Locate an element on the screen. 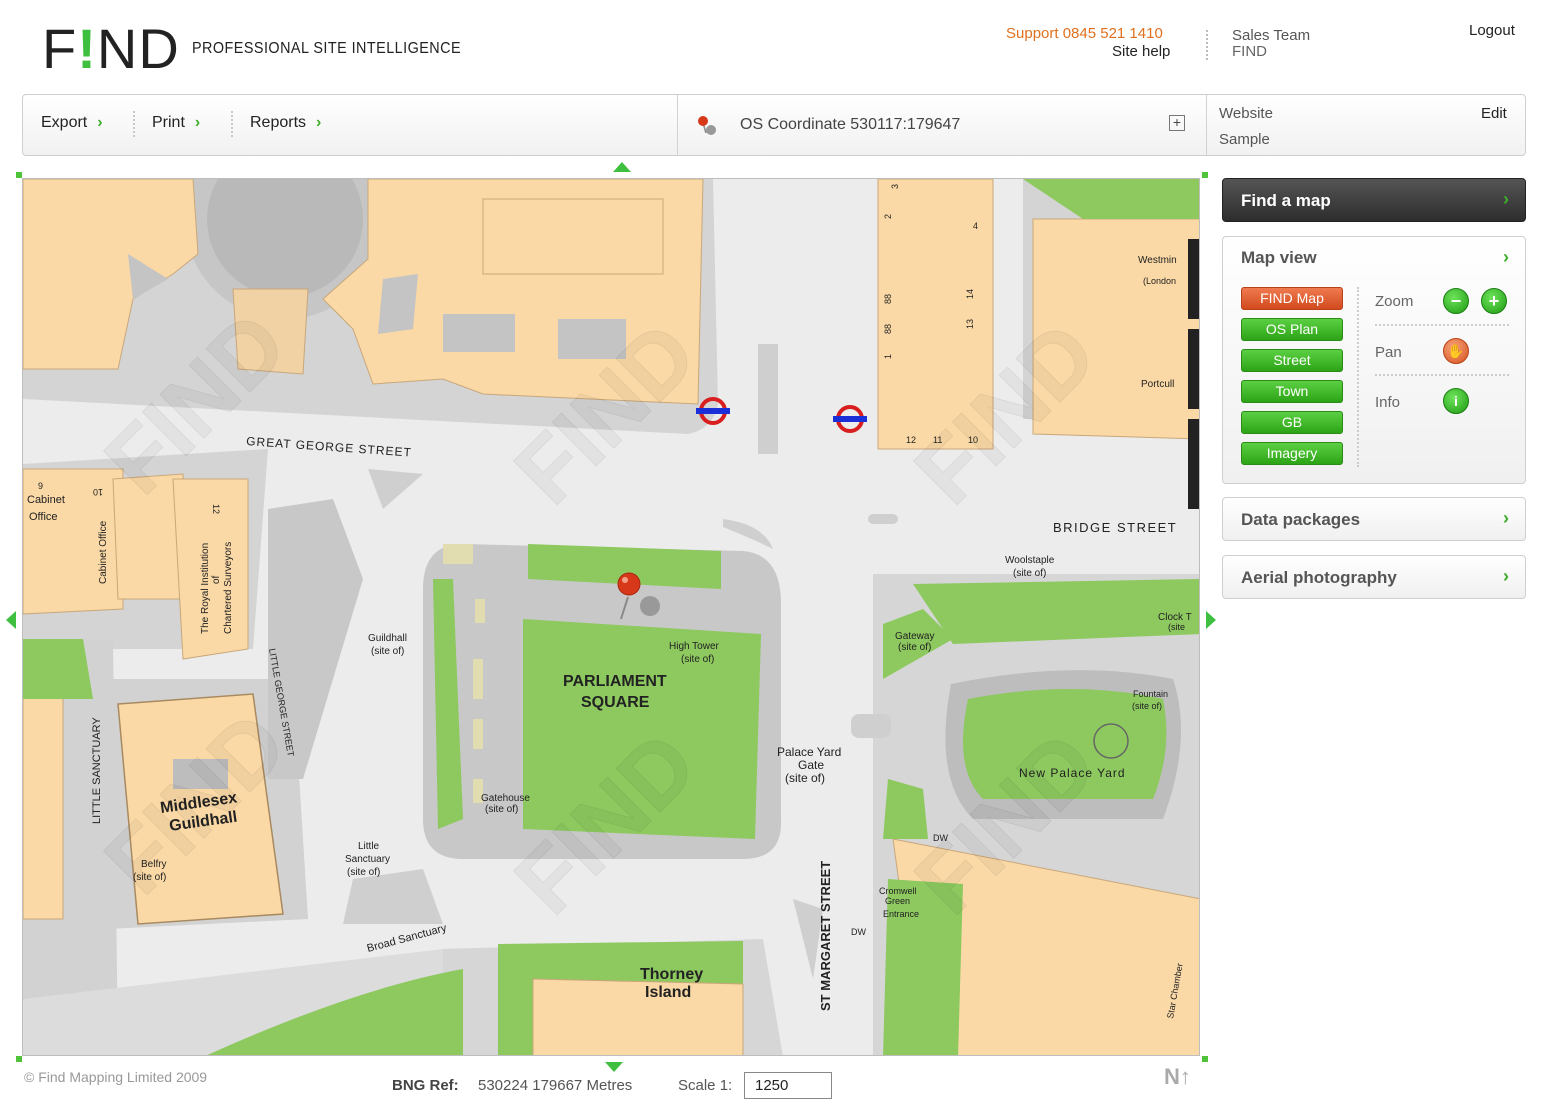 The image size is (1548, 1100). map-label-westminster: Westmin is located at coordinates (1157, 260).